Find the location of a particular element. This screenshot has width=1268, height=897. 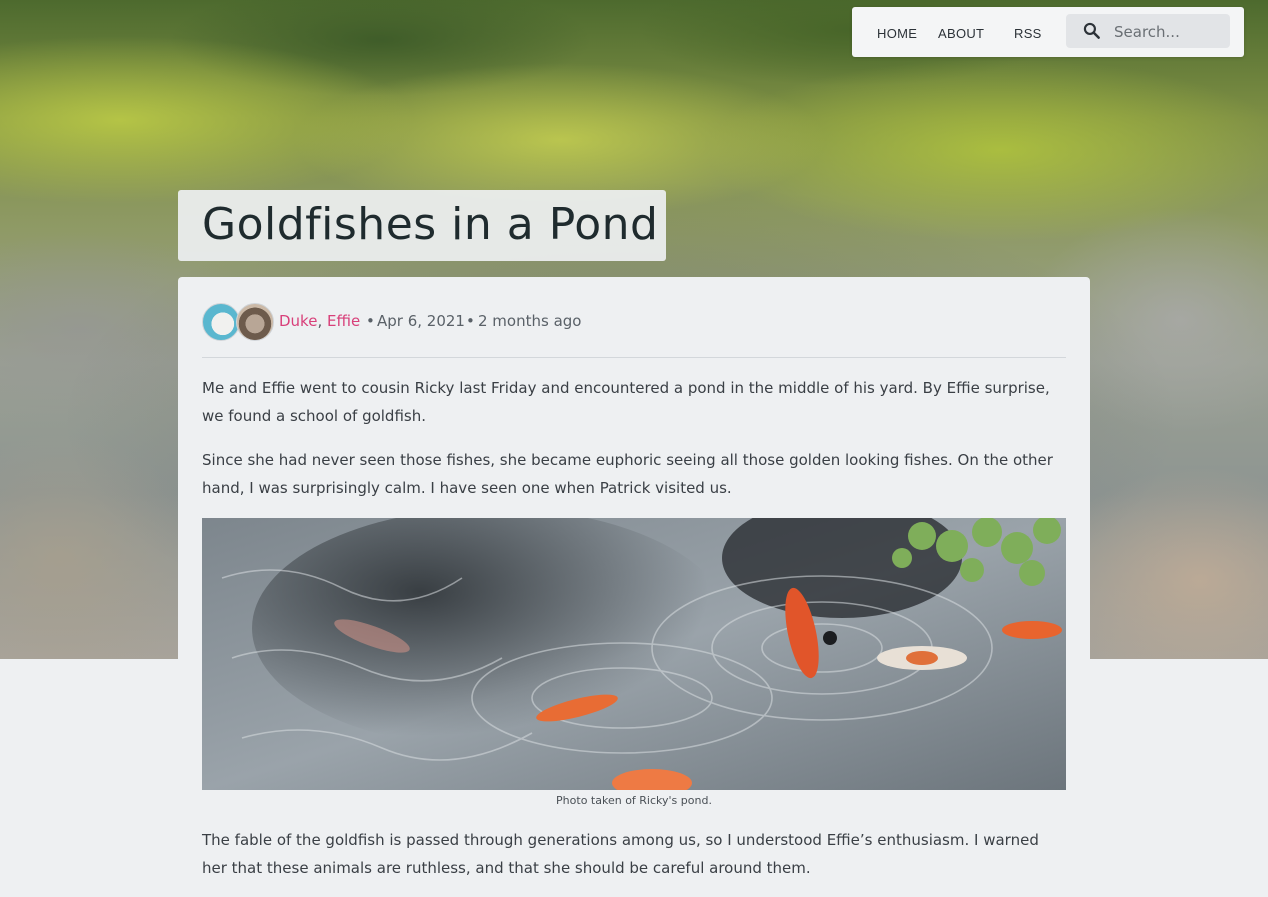

search-box is located at coordinates (1148, 31).